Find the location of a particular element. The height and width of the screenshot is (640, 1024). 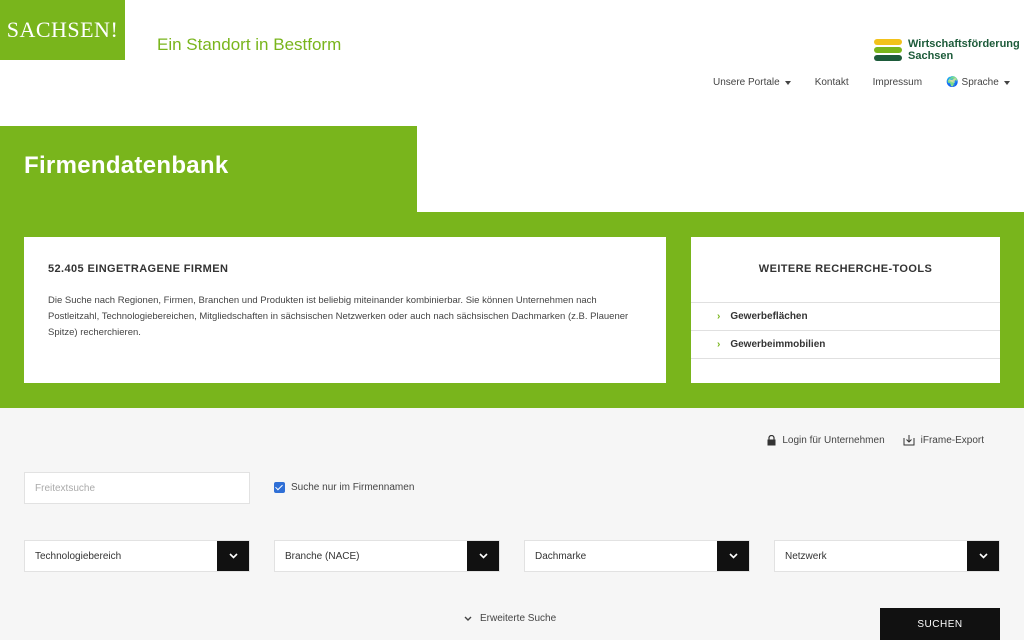

nav-label: Impressum is located at coordinates (897, 82).